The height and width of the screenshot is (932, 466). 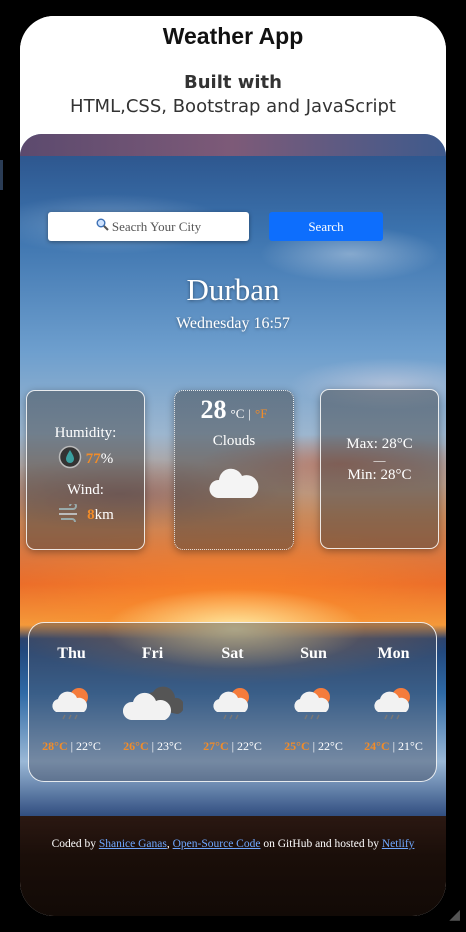 I want to click on humidity-row: 77%, so click(x=85, y=459).